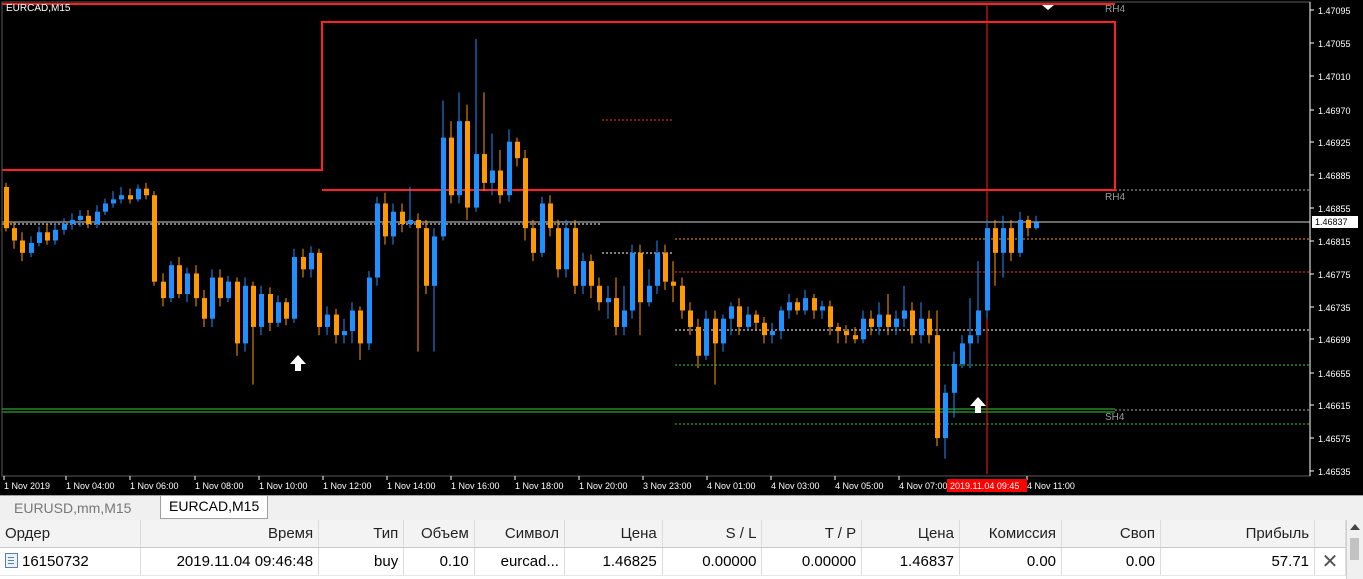  What do you see at coordinates (519, 534) in the screenshot?
I see `col-symbol: Символ` at bounding box center [519, 534].